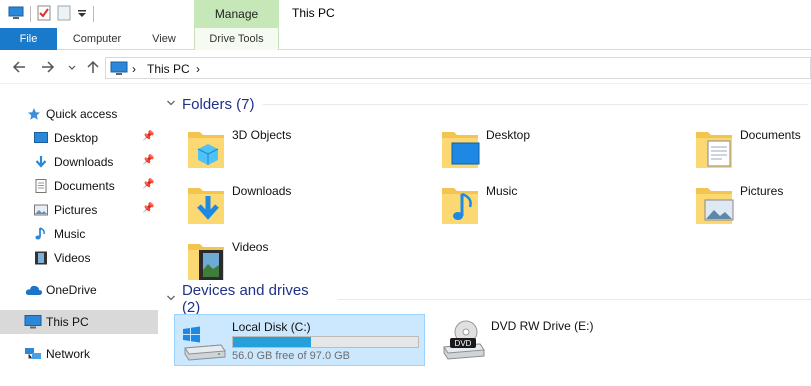  What do you see at coordinates (41, 162) in the screenshot?
I see `download-arrow-icon` at bounding box center [41, 162].